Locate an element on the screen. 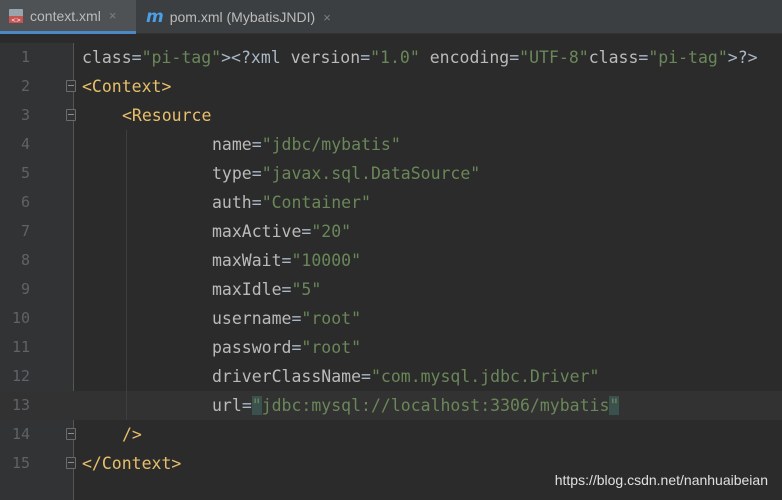 This screenshot has height=500, width=782. code-line: 9 maxIdle="5" is located at coordinates (391, 289).